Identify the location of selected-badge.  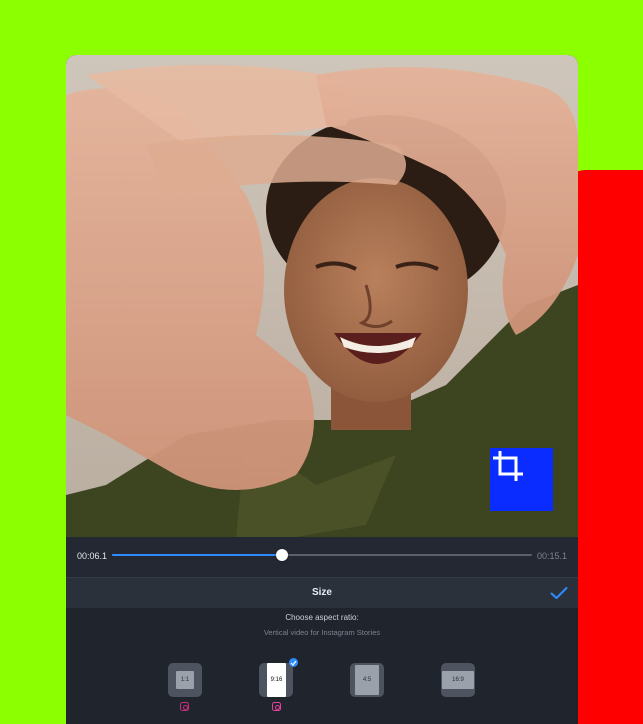
(293, 662).